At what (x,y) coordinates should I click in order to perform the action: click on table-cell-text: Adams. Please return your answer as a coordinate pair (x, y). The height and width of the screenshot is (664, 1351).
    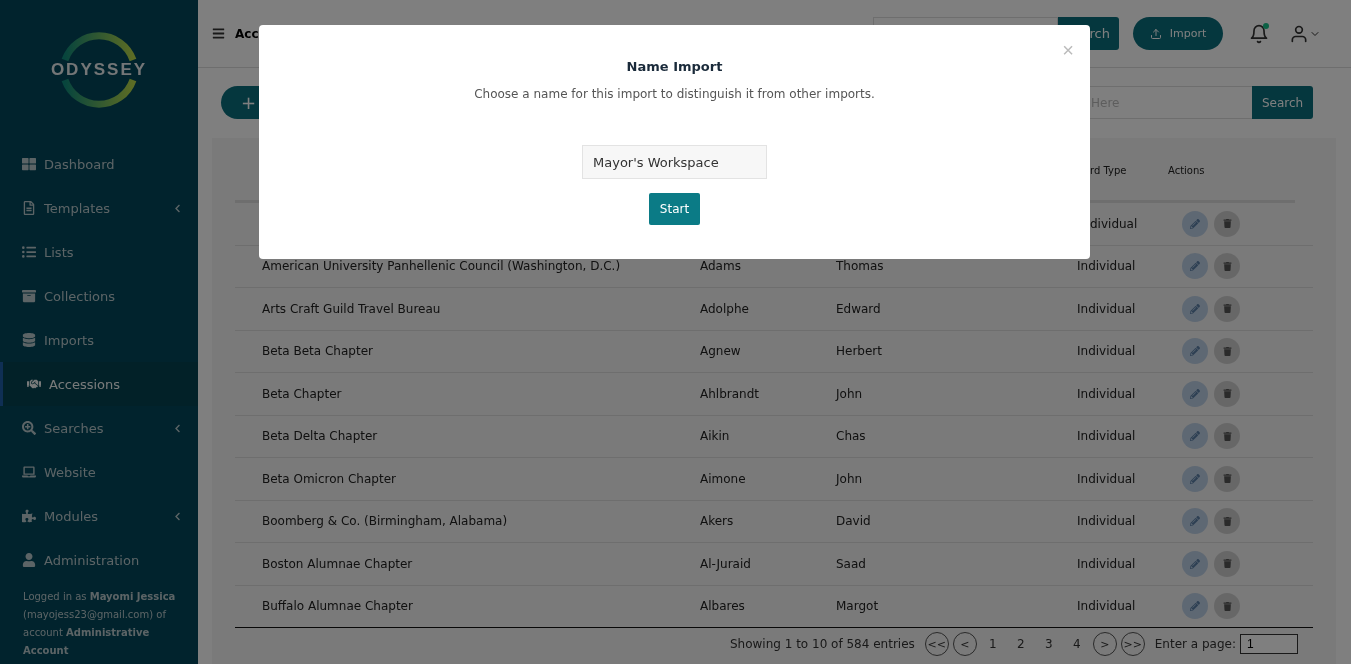
    Looking at the image, I should click on (721, 266).